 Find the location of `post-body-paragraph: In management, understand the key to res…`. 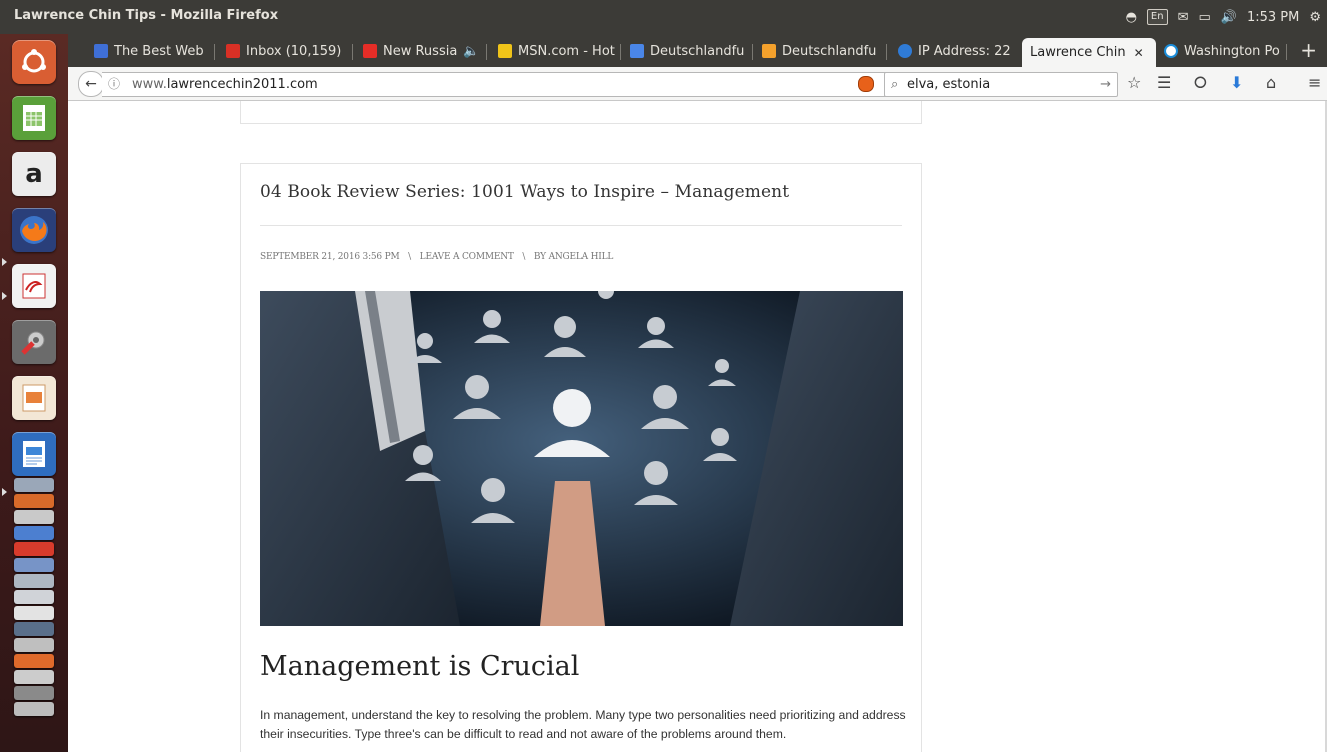

post-body-paragraph: In management, understand the key to res… is located at coordinates (583, 724).